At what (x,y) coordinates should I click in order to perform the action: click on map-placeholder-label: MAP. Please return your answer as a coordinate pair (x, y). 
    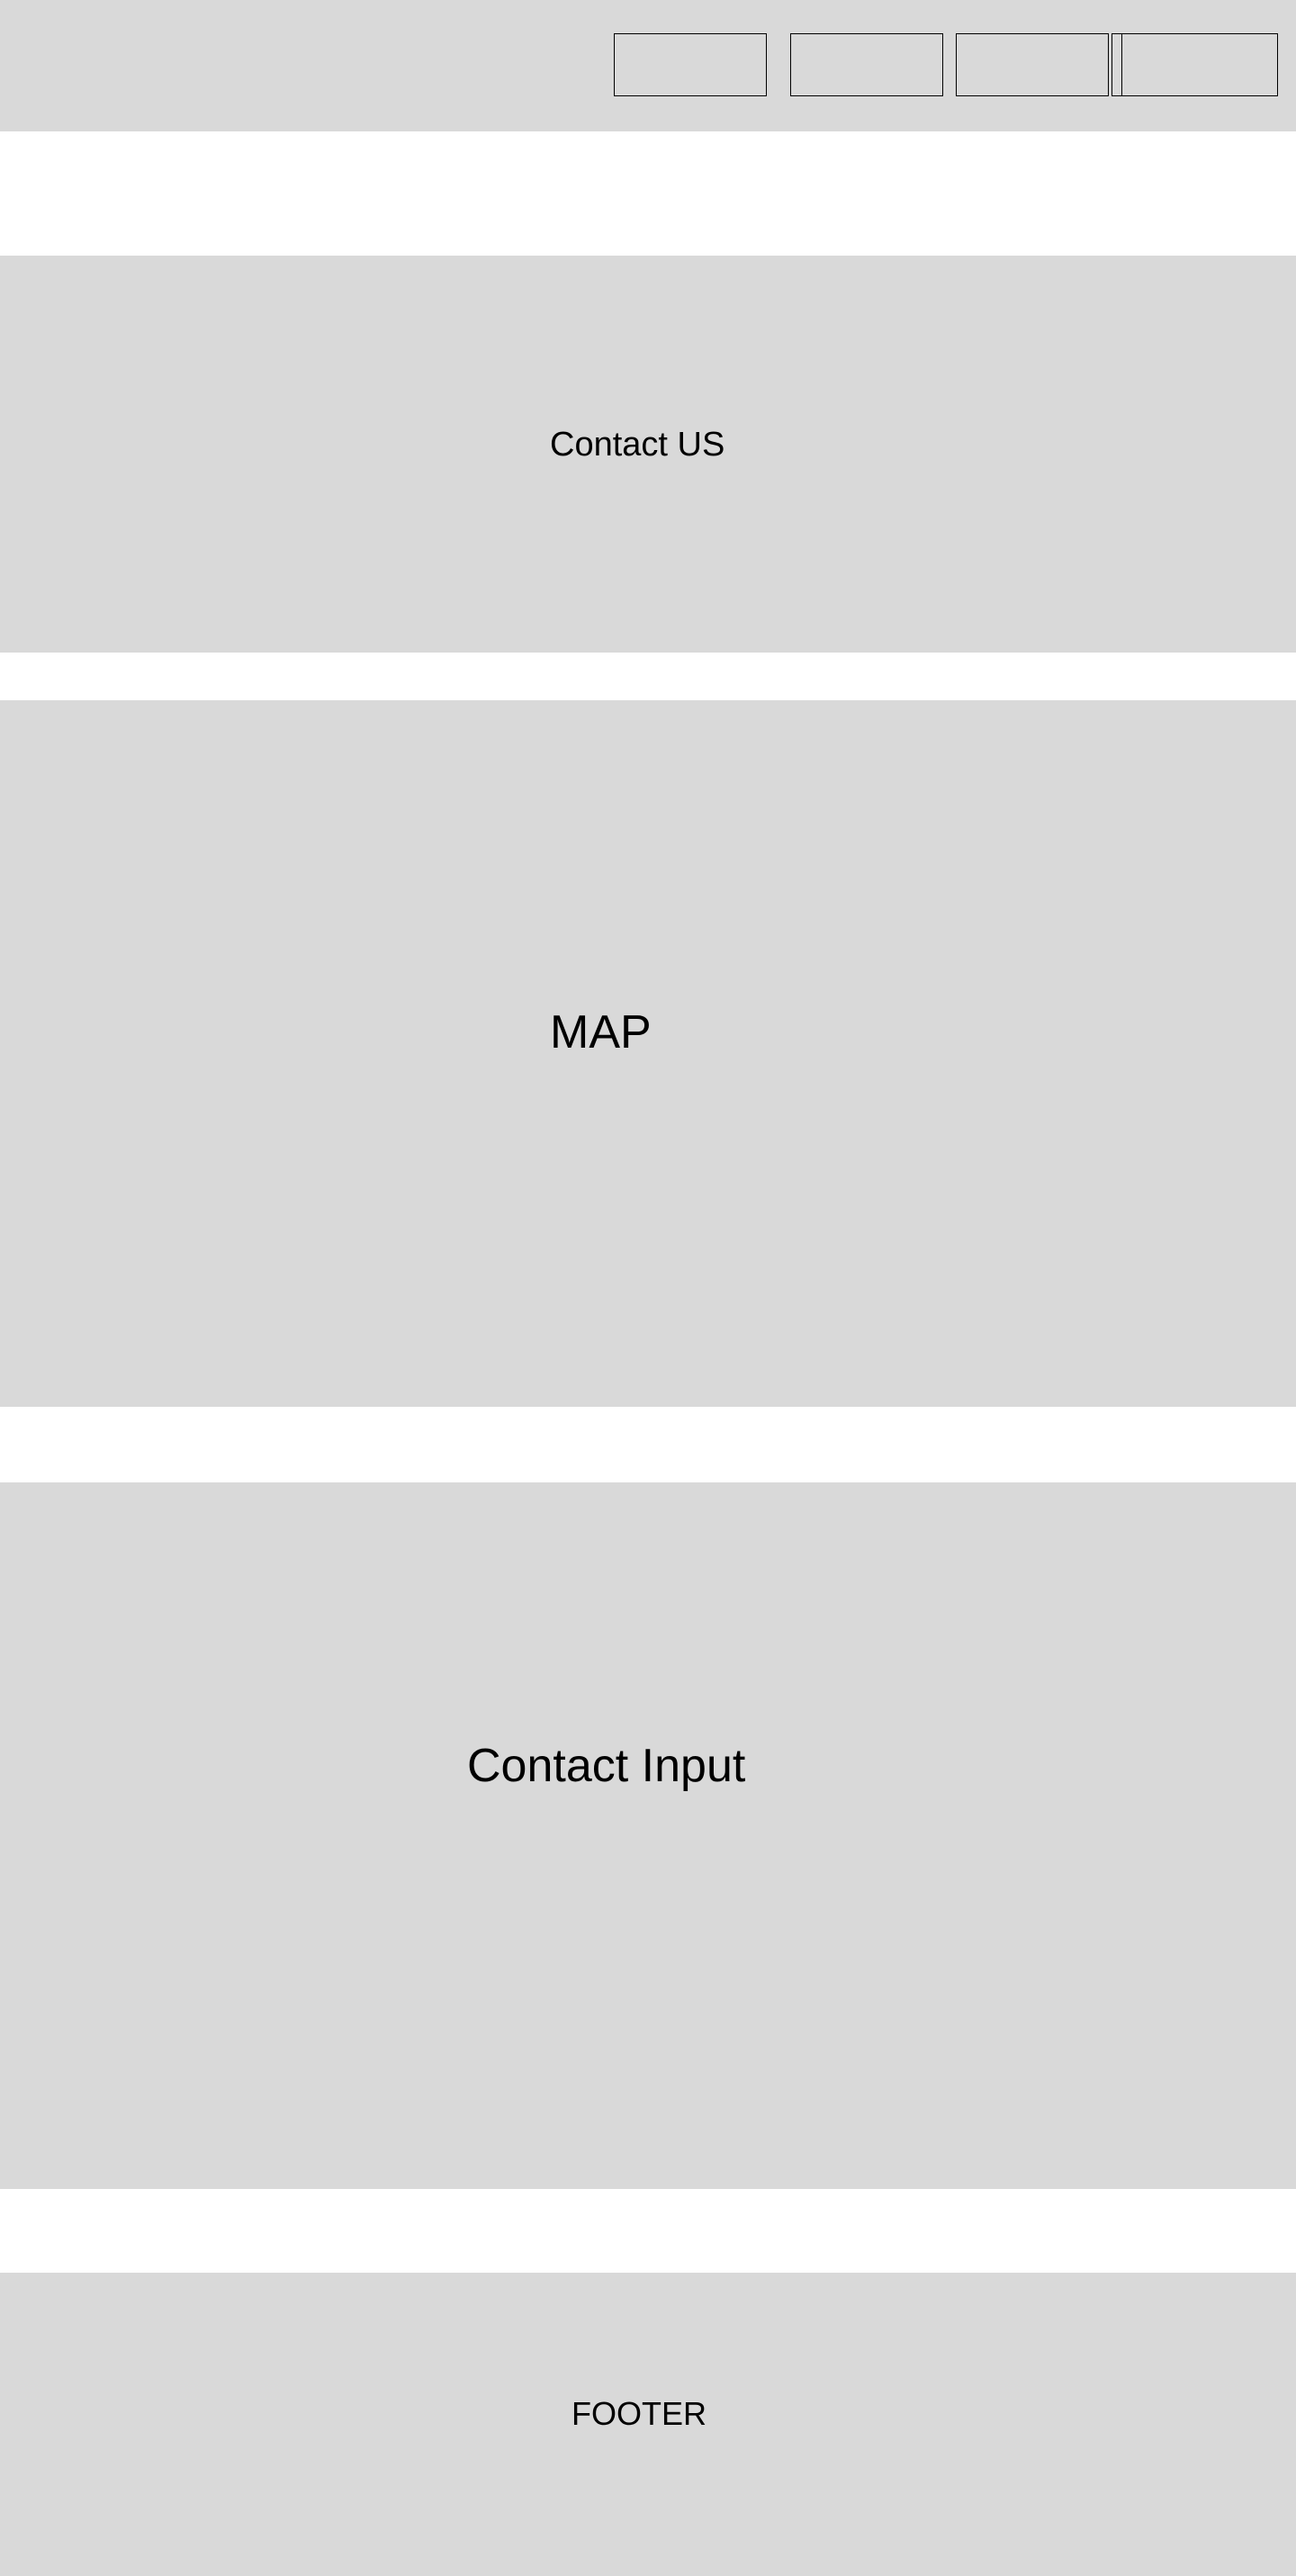
    Looking at the image, I should click on (601, 1032).